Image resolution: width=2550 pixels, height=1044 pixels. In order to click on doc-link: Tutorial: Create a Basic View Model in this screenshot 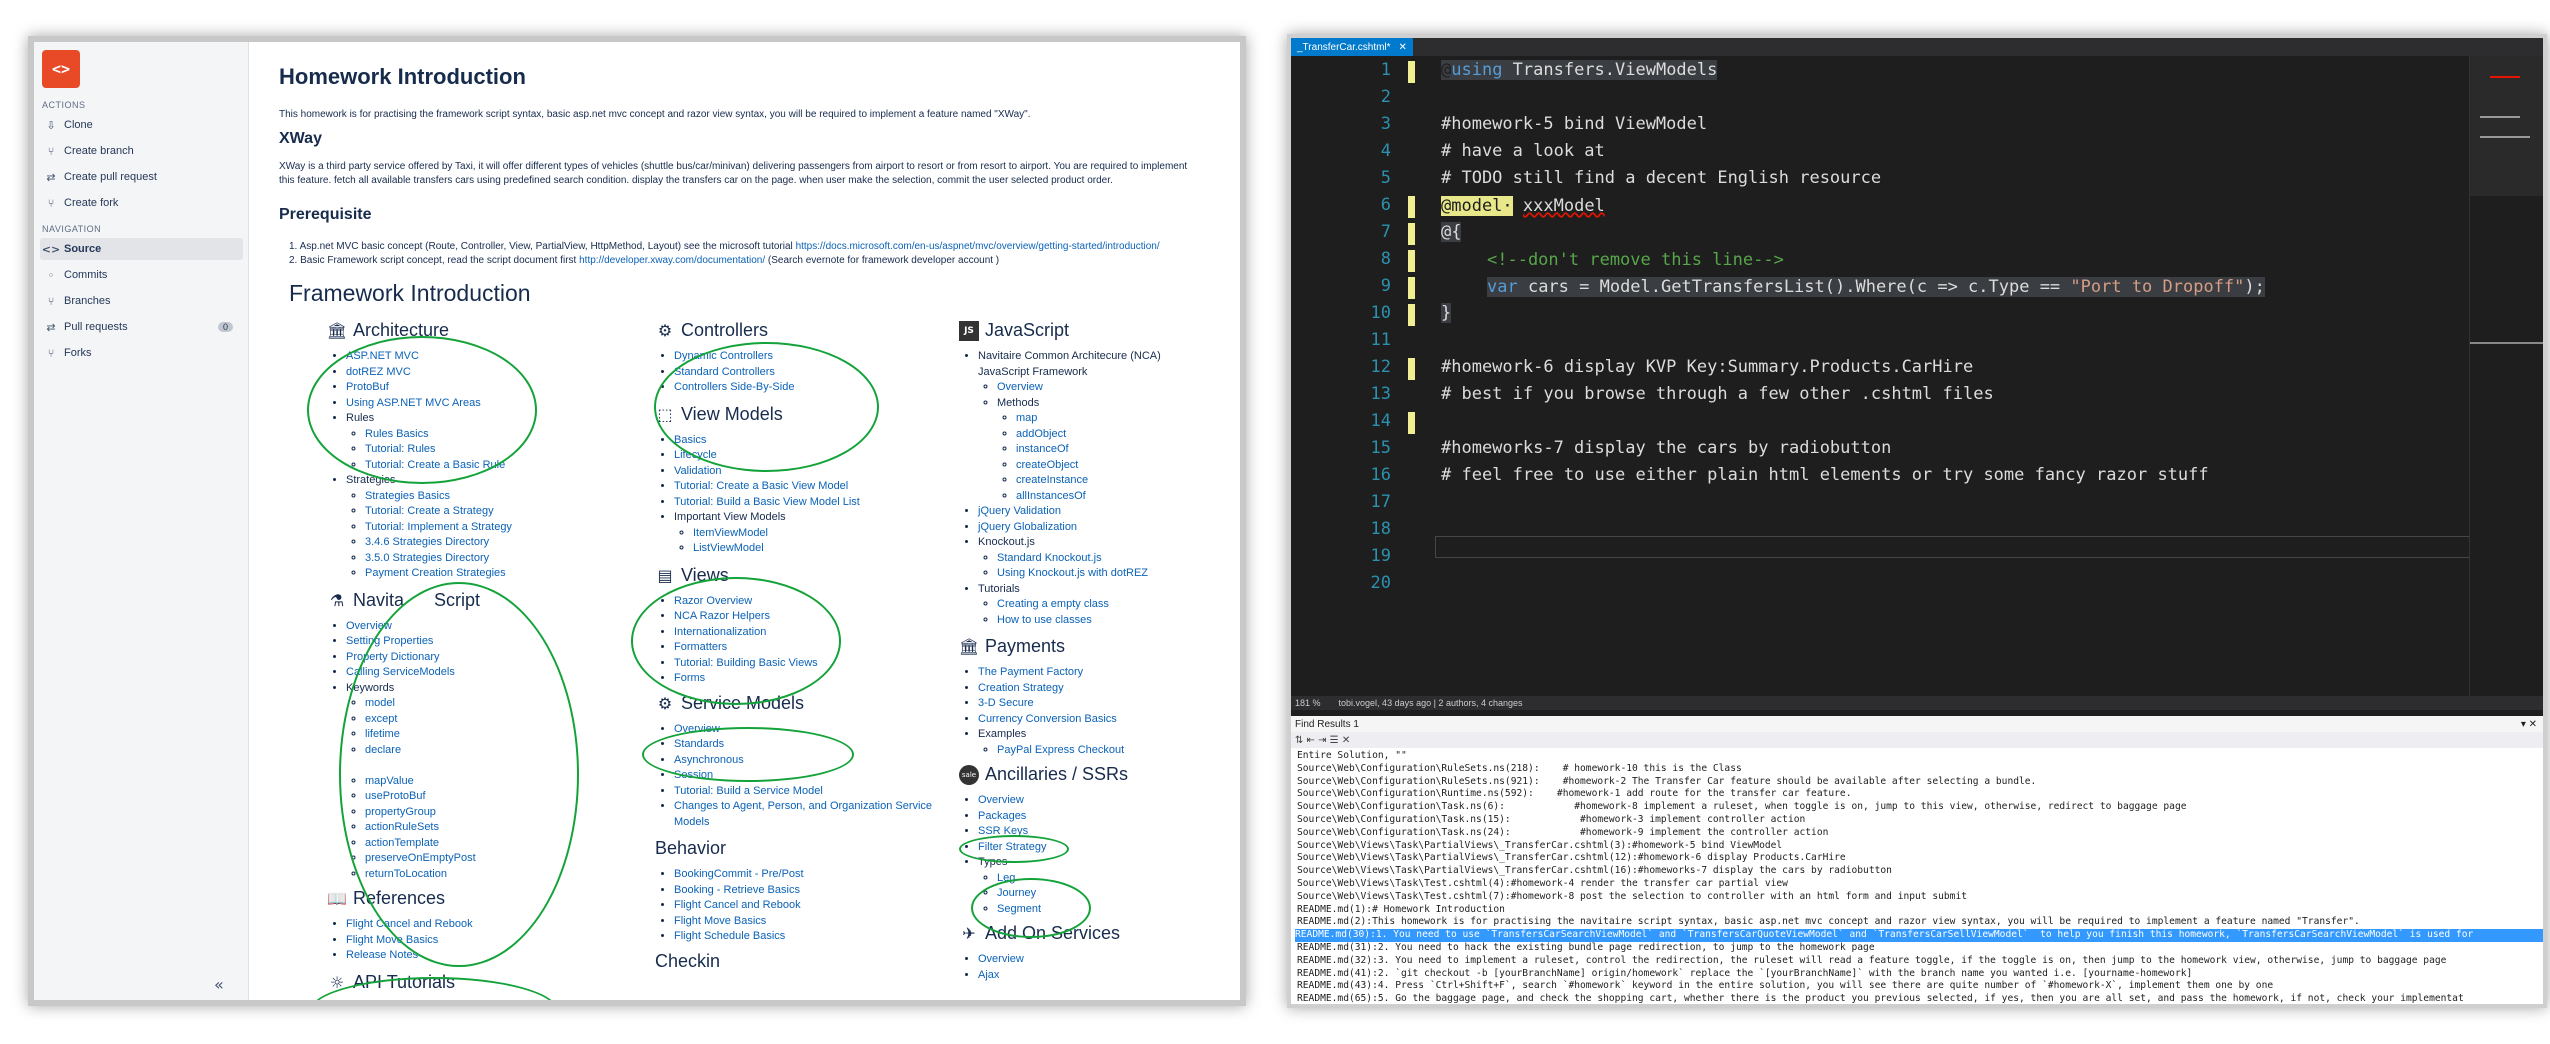, I will do `click(761, 486)`.